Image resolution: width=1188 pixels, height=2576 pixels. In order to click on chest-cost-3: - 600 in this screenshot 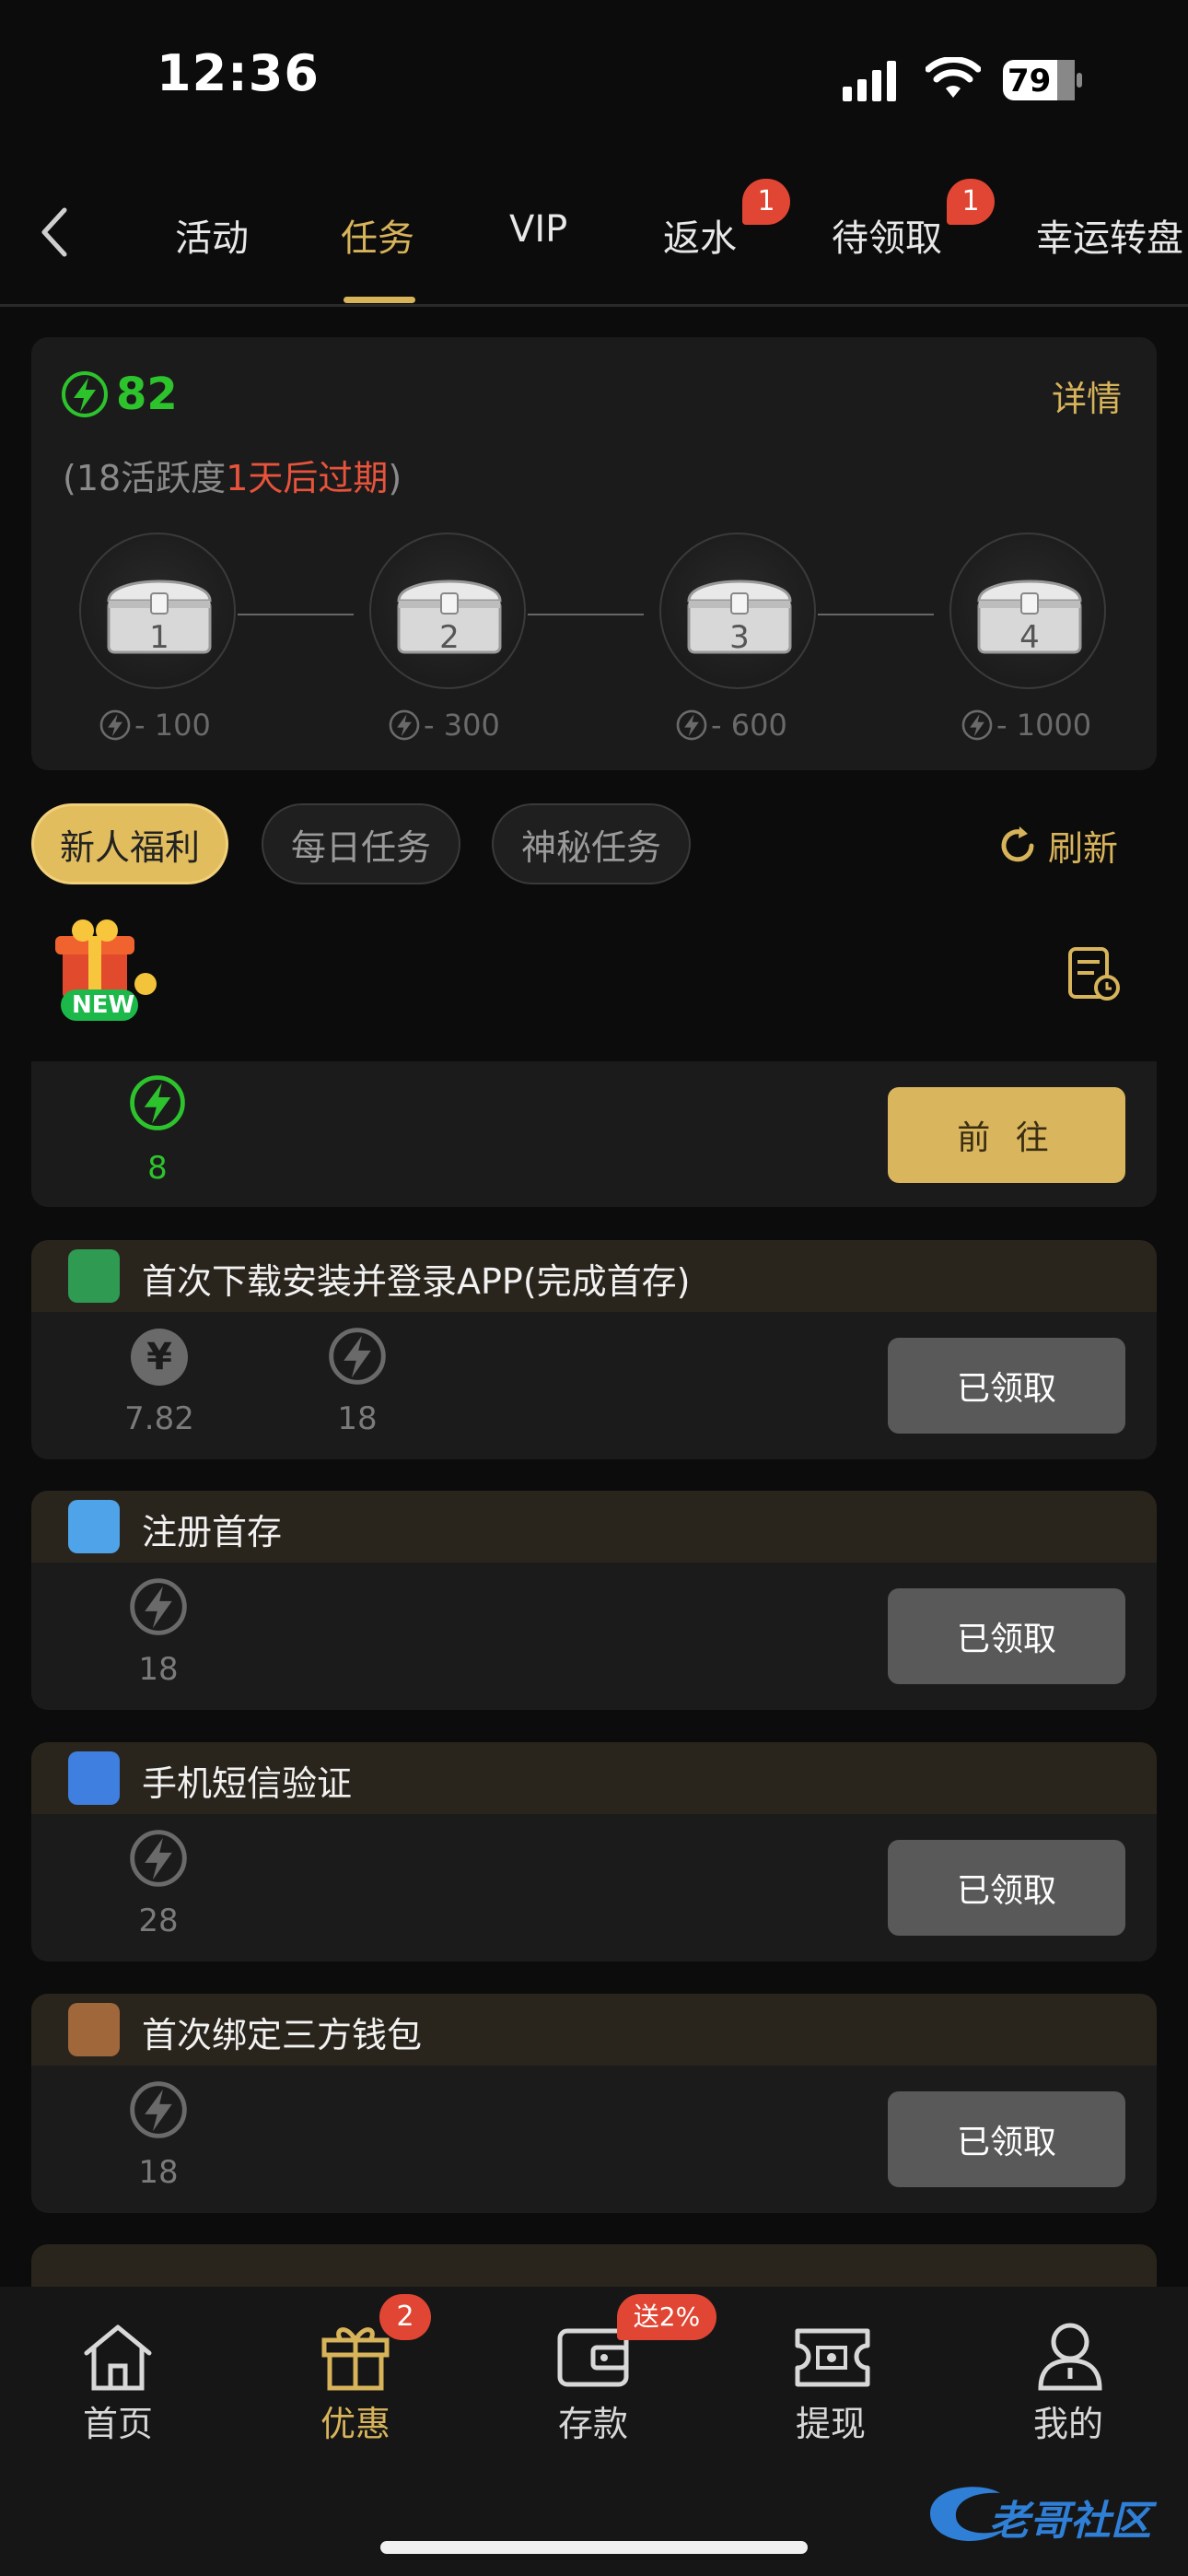, I will do `click(731, 725)`.